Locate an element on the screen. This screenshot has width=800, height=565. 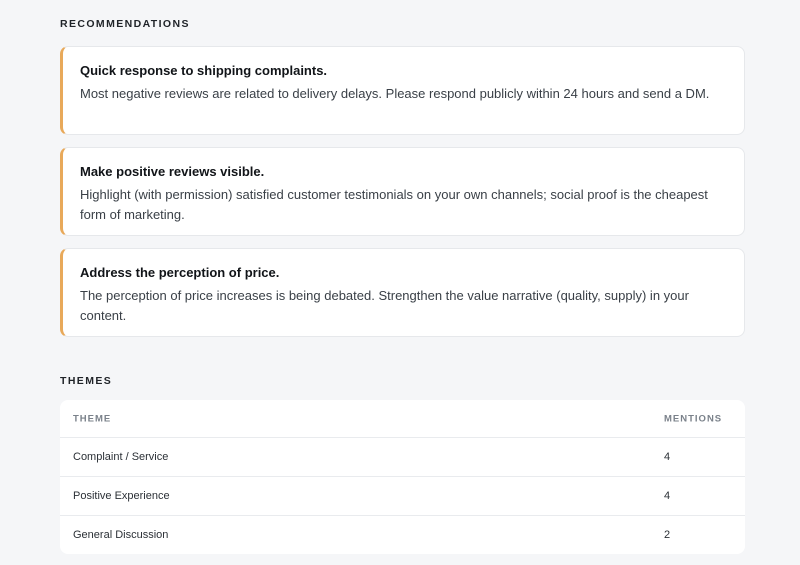
recommendation-heading: Address the perception of price. is located at coordinates (180, 272).